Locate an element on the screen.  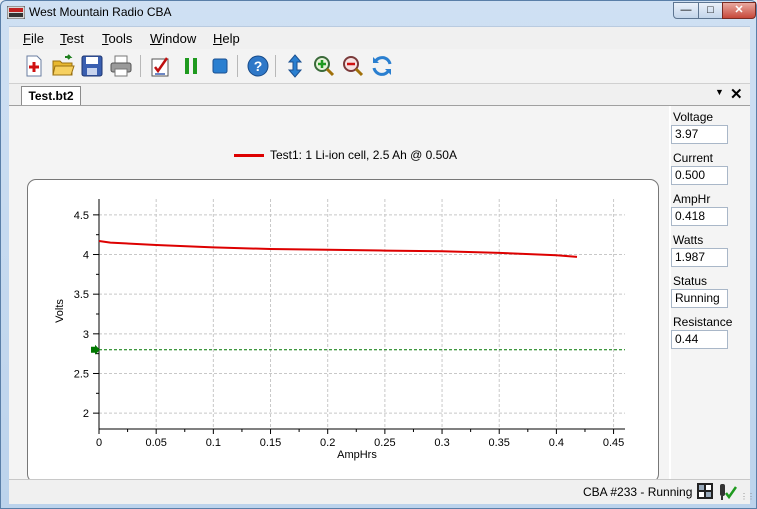
app-icon is located at coordinates (16, 12).